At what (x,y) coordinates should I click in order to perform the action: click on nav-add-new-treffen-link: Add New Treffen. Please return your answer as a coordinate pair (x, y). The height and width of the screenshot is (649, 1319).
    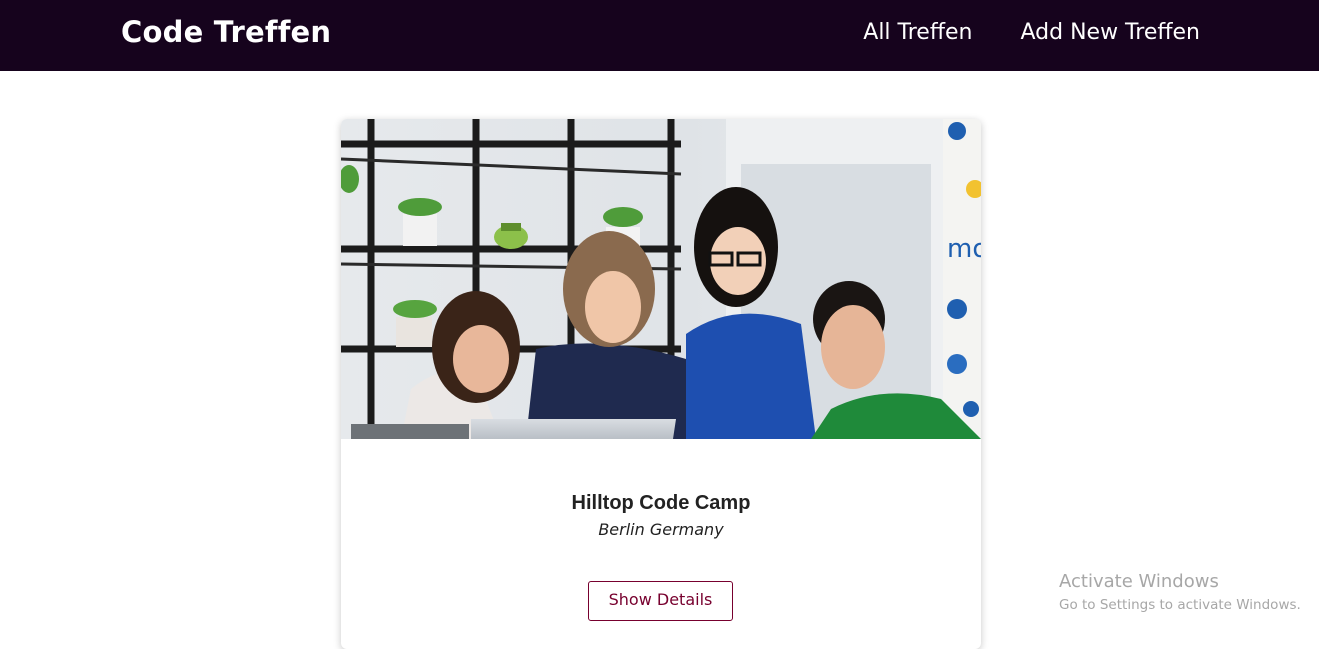
    Looking at the image, I should click on (1110, 33).